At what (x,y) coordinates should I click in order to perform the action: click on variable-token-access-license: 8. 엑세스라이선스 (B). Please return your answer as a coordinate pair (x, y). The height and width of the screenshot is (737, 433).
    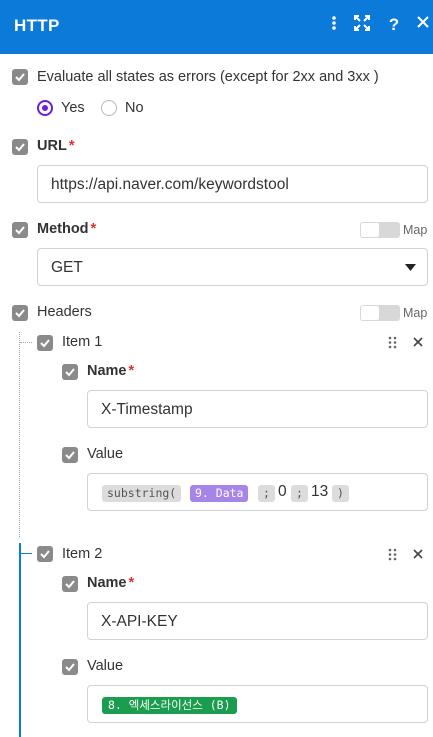
    Looking at the image, I should click on (169, 705).